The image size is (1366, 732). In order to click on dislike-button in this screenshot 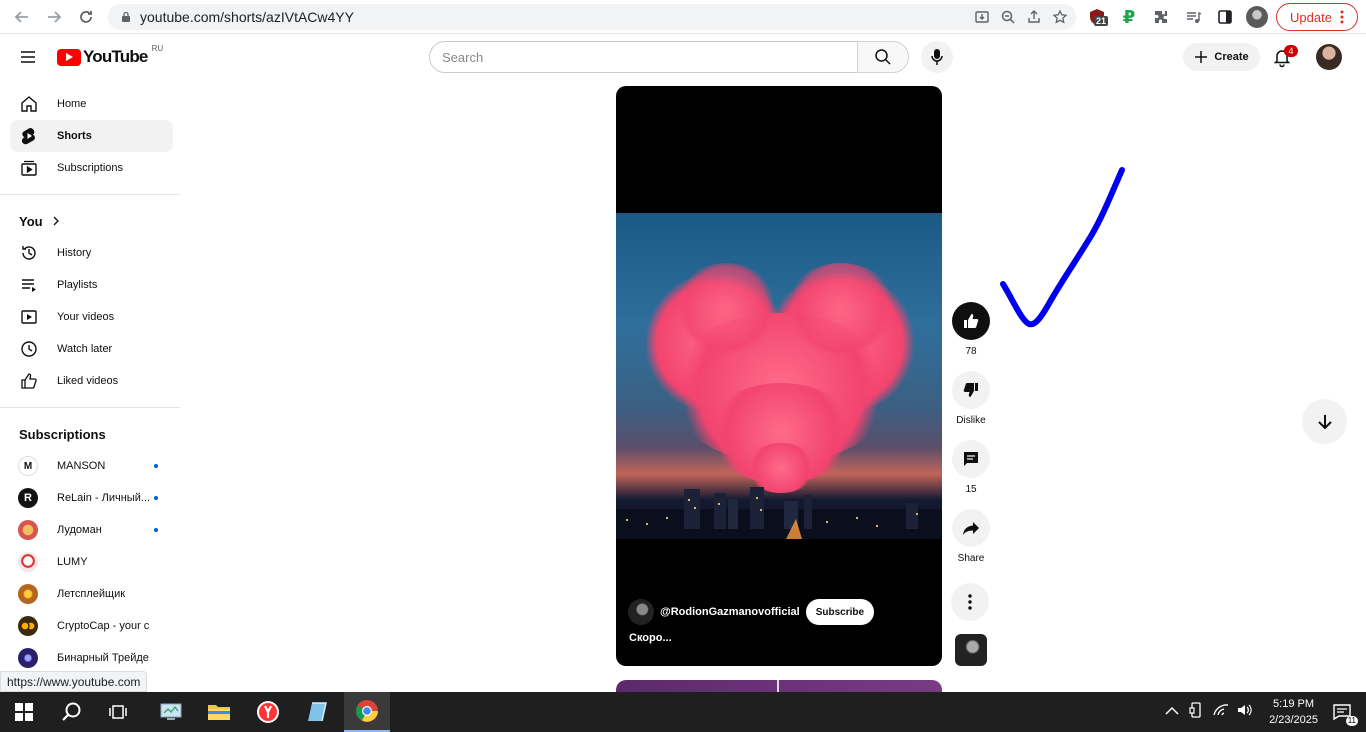, I will do `click(971, 390)`.